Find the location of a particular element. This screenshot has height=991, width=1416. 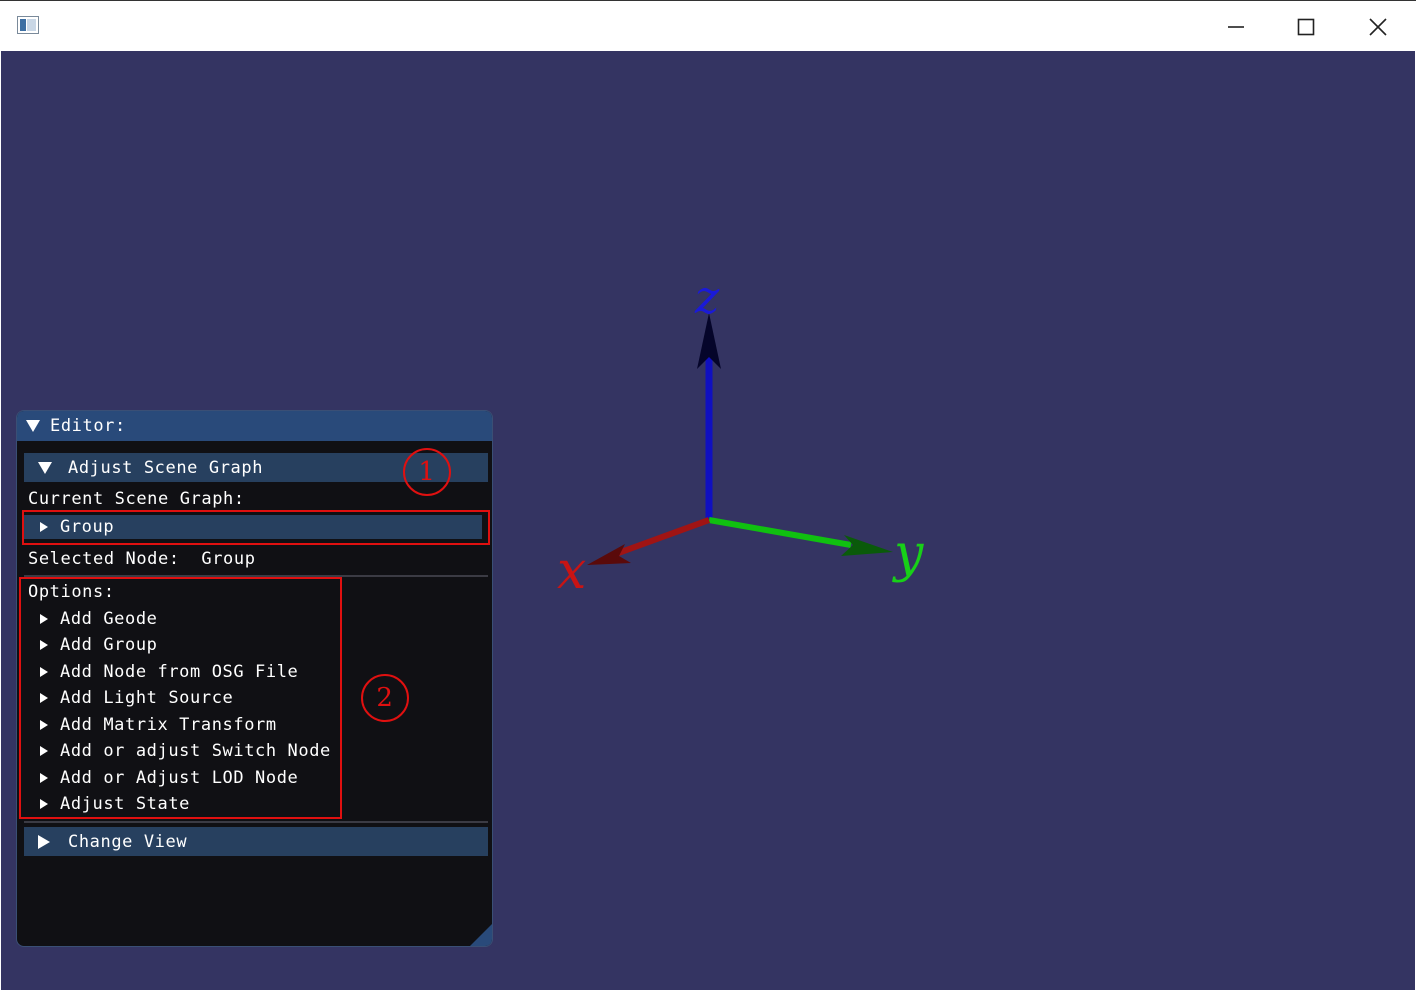

minimize-icon is located at coordinates (1236, 26).